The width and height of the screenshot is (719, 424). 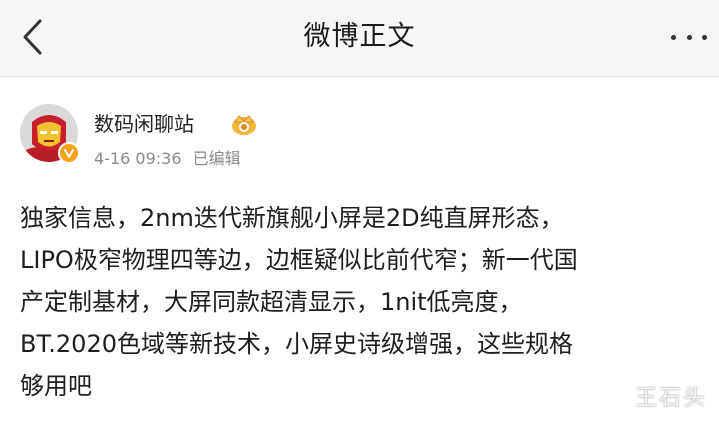 I want to click on post-timestamp: 4-16 09:36, so click(x=138, y=158).